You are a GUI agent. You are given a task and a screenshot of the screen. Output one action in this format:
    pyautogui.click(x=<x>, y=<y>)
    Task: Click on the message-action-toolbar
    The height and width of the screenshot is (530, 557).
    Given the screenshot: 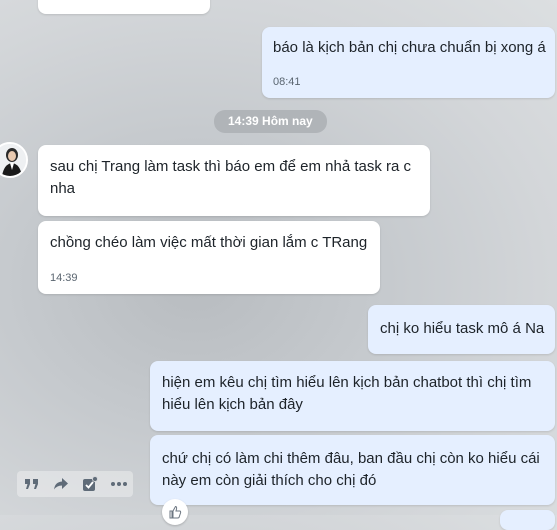 What is the action you would take?
    pyautogui.click(x=75, y=484)
    